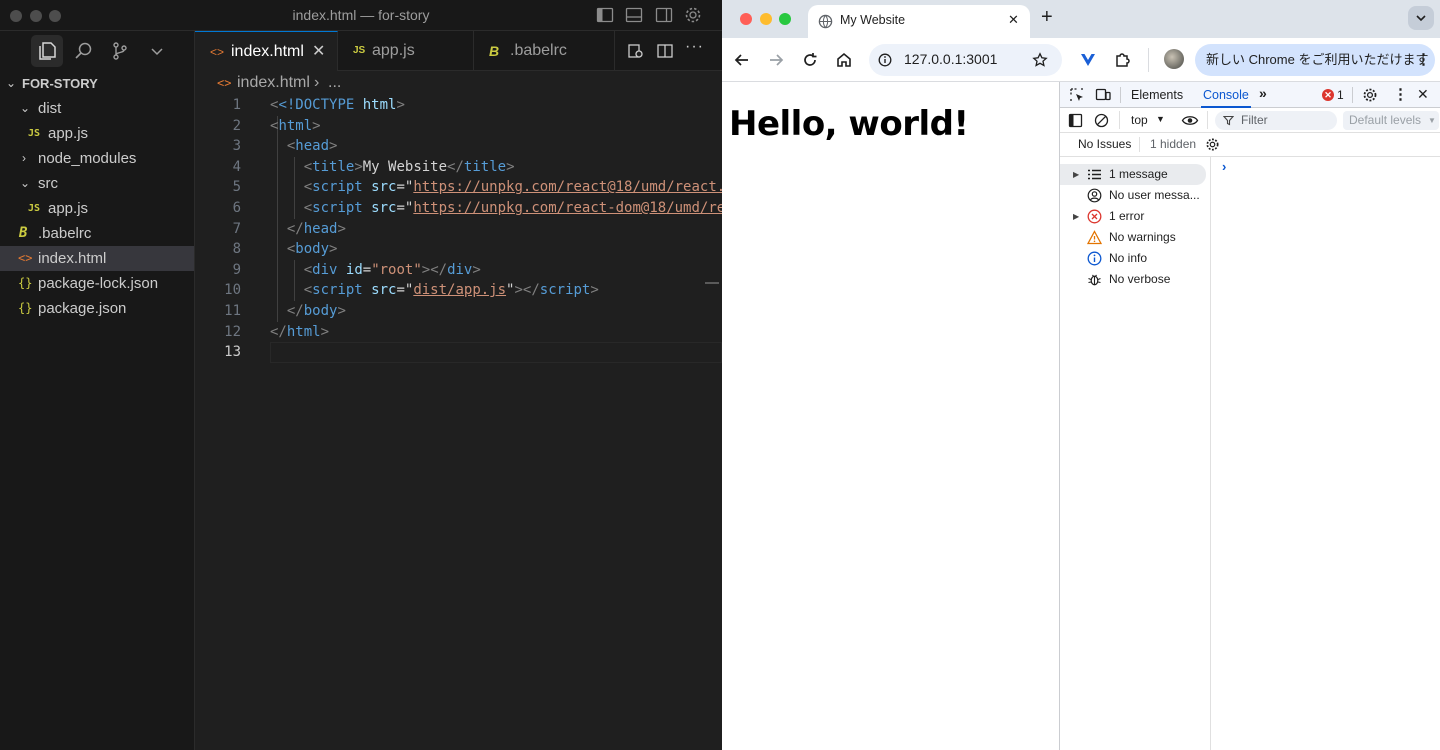  What do you see at coordinates (1013, 20) in the screenshot?
I see `close-tab-icon: ✕` at bounding box center [1013, 20].